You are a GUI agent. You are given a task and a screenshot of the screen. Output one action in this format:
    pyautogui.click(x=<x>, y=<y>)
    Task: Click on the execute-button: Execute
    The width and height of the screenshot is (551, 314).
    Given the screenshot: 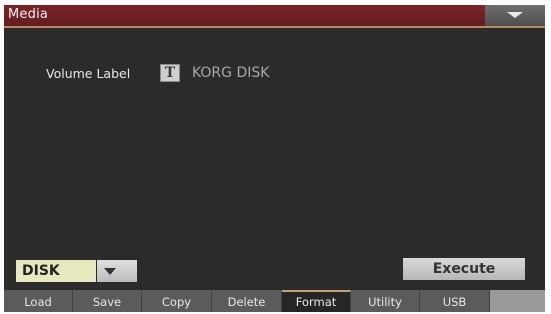 What is the action you would take?
    pyautogui.click(x=464, y=269)
    